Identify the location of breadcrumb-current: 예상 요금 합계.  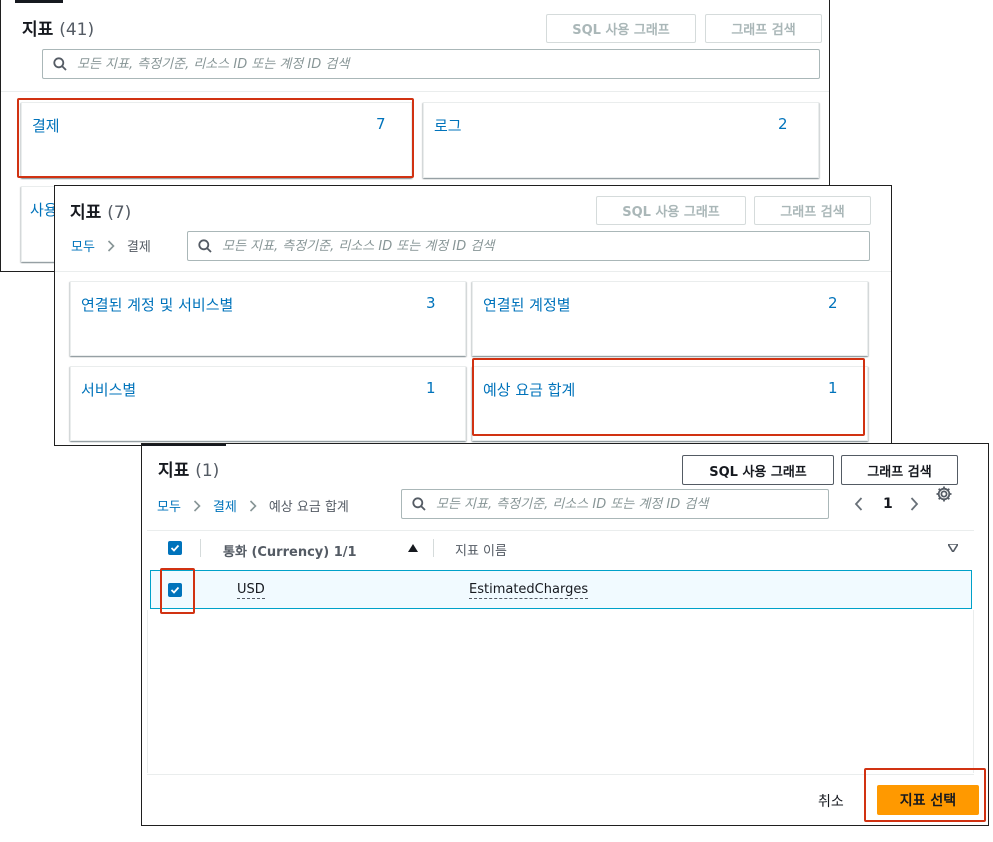
(308, 507).